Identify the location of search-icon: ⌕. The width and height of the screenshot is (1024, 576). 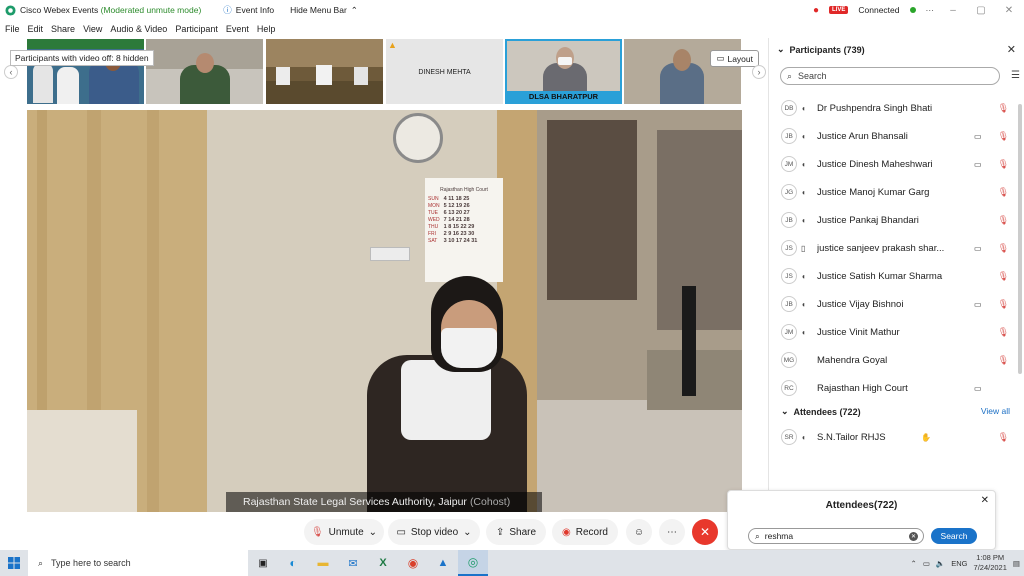
(790, 75).